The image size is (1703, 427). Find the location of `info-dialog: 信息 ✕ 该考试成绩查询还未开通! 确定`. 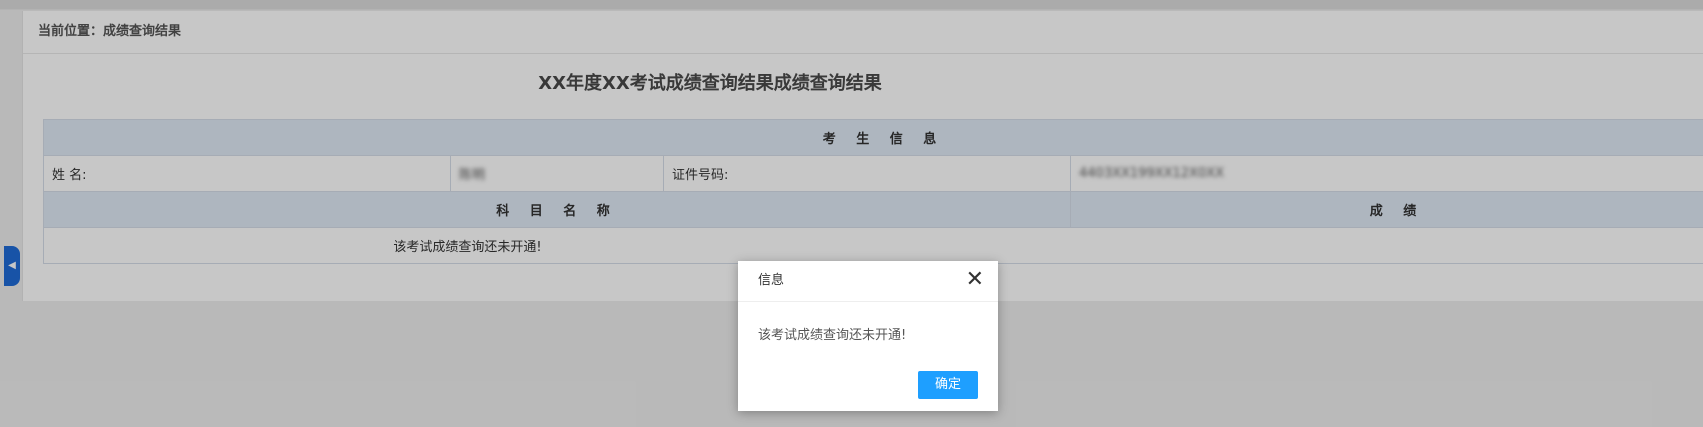

info-dialog: 信息 ✕ 该考试成绩查询还未开通! 确定 is located at coordinates (868, 336).